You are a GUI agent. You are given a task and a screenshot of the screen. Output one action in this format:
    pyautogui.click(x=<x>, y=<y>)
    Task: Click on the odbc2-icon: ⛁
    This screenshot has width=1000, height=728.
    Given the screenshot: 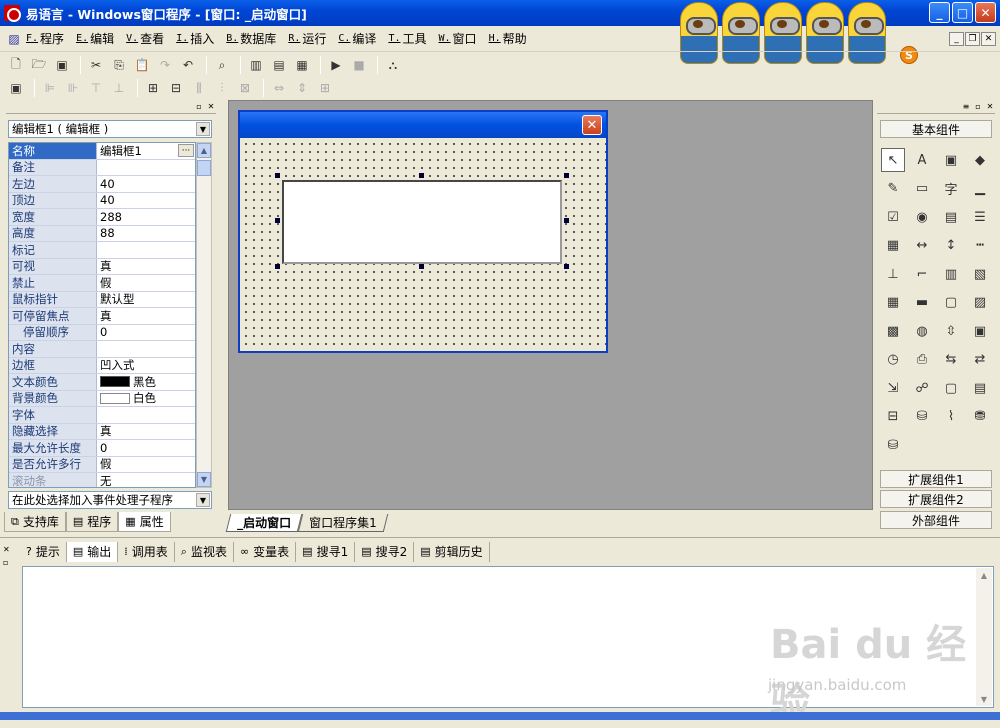 What is the action you would take?
    pyautogui.click(x=893, y=445)
    